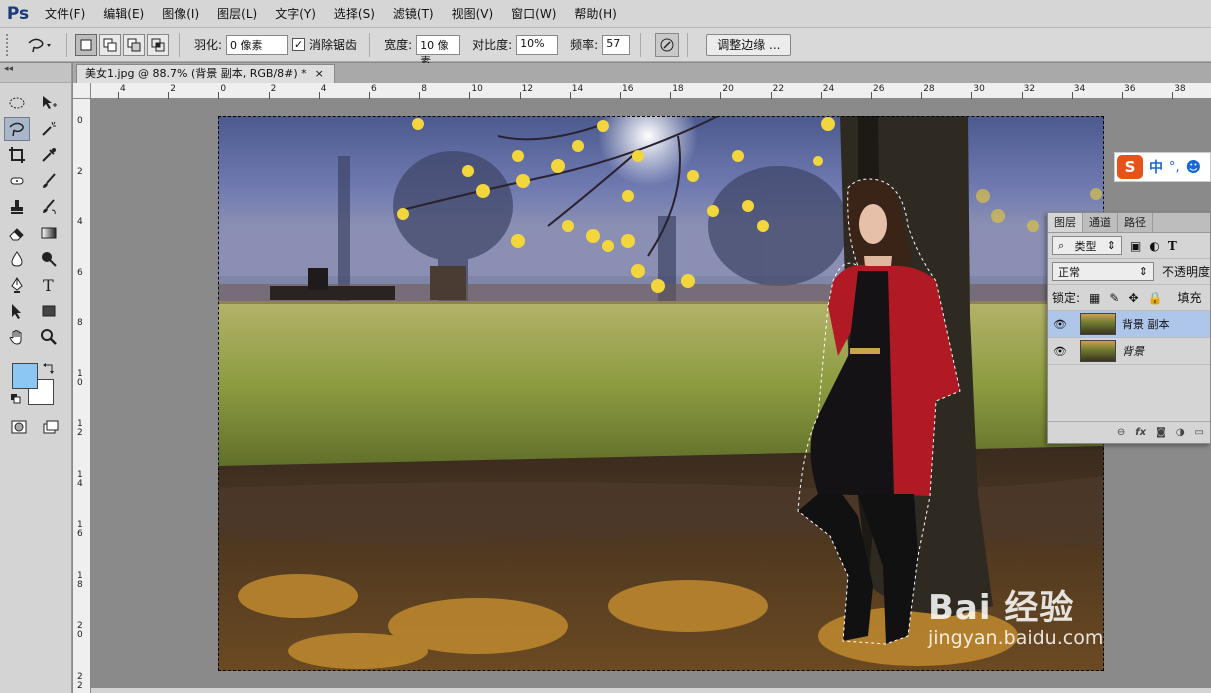 The image size is (1211, 693). What do you see at coordinates (158, 44) in the screenshot?
I see `intersect-selection-button` at bounding box center [158, 44].